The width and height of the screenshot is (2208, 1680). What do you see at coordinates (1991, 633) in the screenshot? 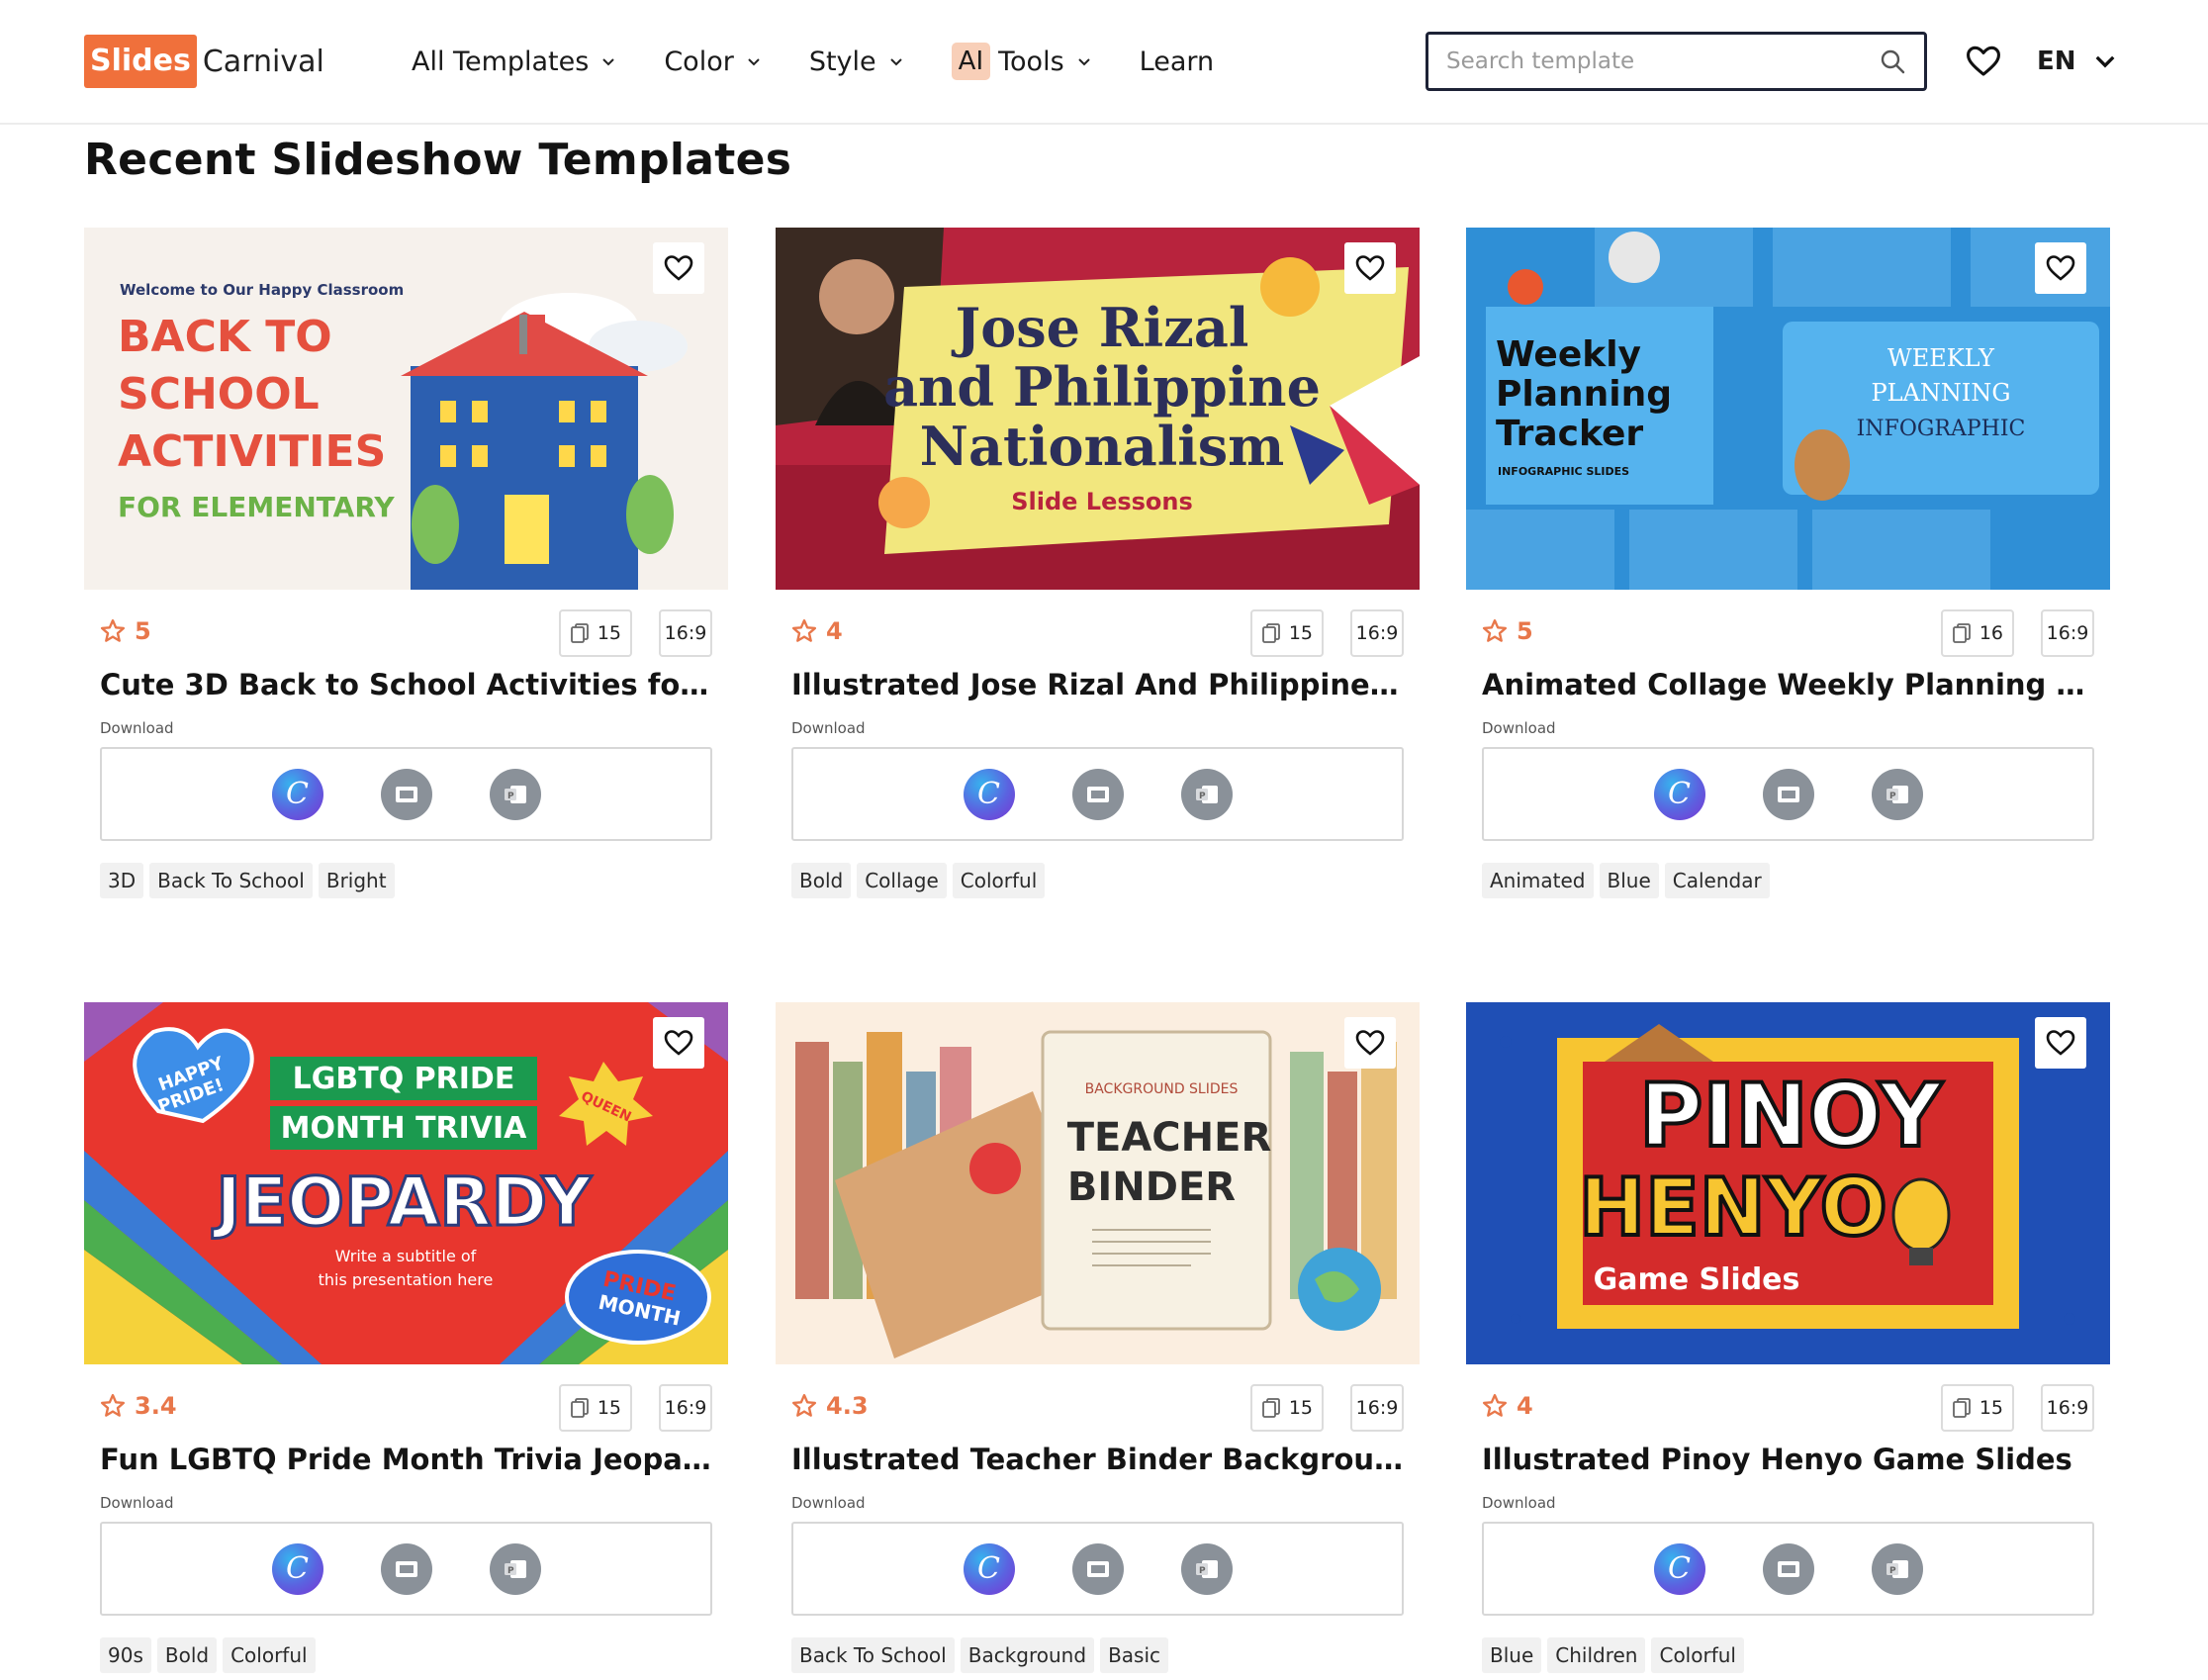
I see `slides-count: 16` at bounding box center [1991, 633].